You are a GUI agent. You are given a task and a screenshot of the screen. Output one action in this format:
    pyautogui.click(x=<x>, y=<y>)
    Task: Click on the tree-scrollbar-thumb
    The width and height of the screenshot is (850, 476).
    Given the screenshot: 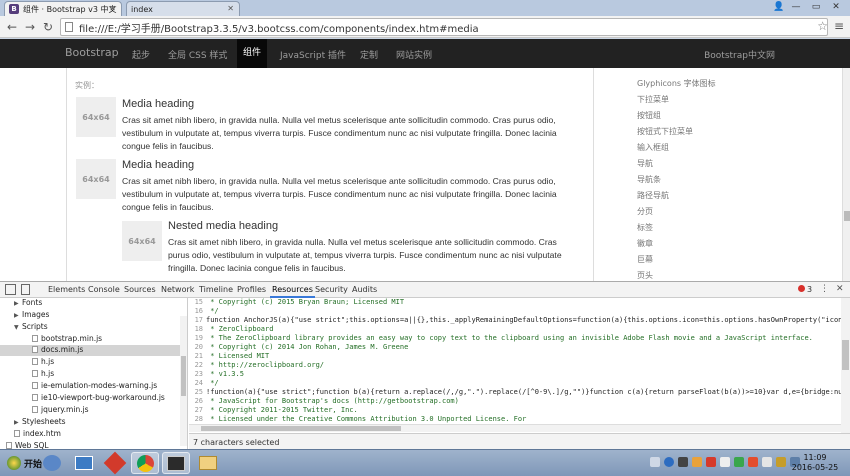 What is the action you would take?
    pyautogui.click(x=183, y=376)
    